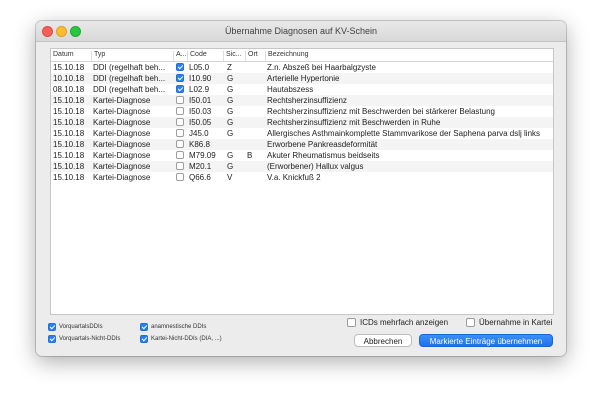 Image resolution: width=600 pixels, height=401 pixels. I want to click on cell-code: M20.1, so click(200, 166).